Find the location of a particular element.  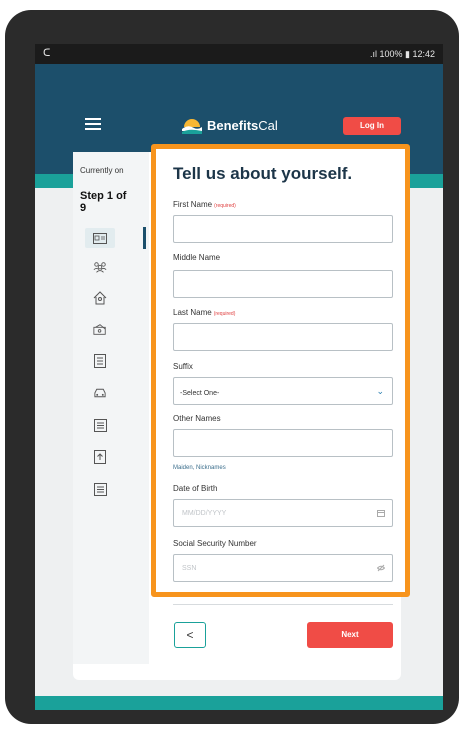

logo-text-rest: Cal is located at coordinates (268, 125).